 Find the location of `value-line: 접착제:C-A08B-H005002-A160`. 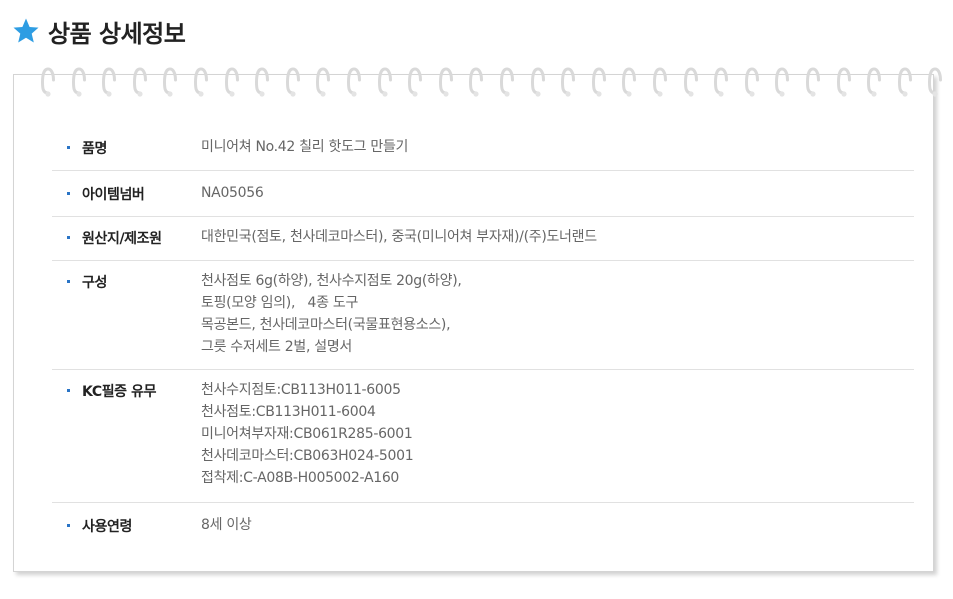

value-line: 접착제:C-A08B-H005002-A160 is located at coordinates (300, 478).